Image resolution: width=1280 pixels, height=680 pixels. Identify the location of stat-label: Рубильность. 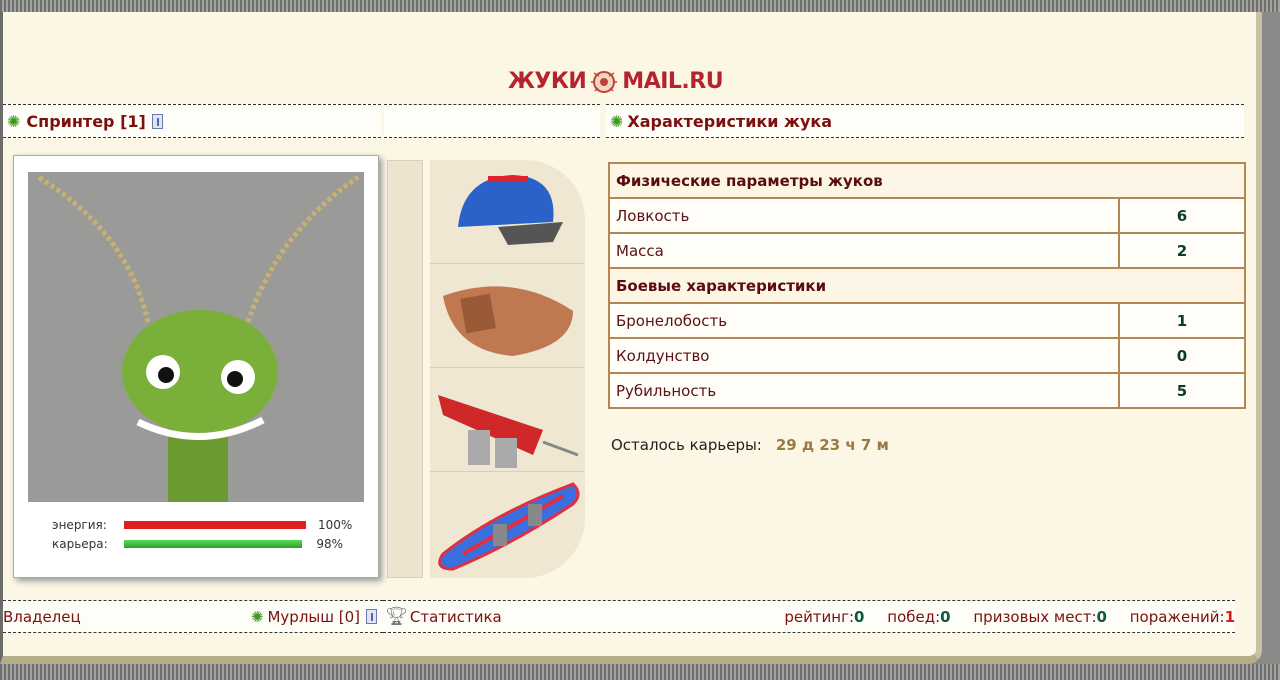
(864, 390).